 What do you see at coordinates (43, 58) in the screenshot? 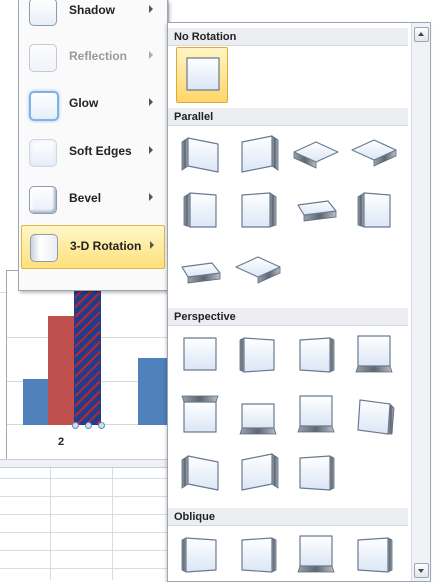
I see `reflection-thumbnail-icon` at bounding box center [43, 58].